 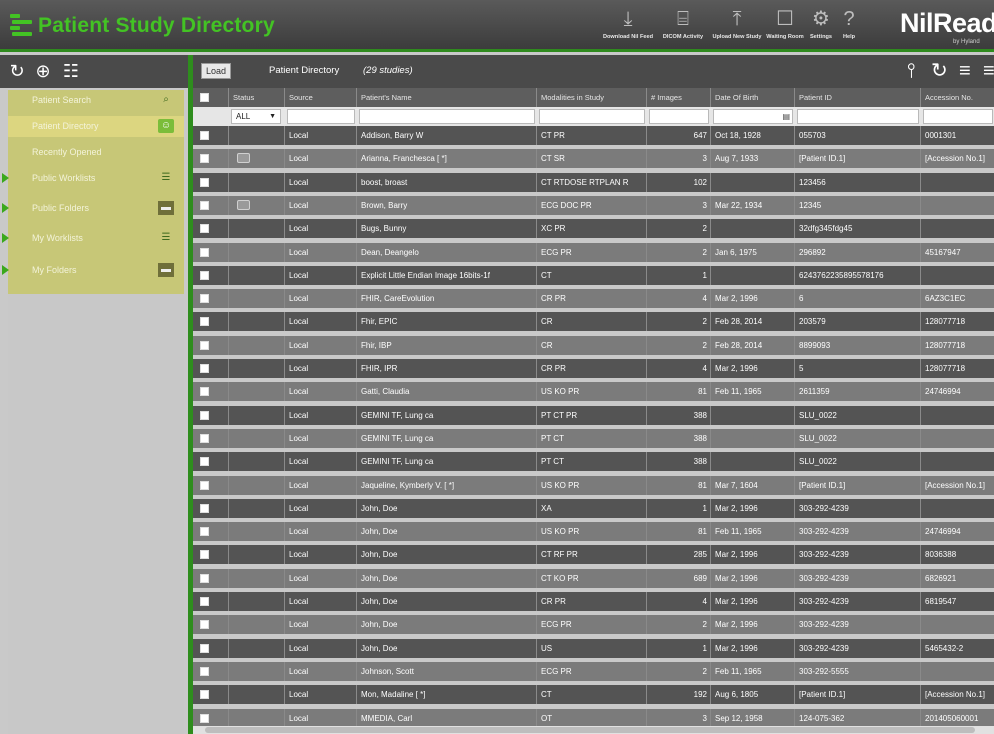 I want to click on manage-icon: ☷, so click(x=71, y=71).